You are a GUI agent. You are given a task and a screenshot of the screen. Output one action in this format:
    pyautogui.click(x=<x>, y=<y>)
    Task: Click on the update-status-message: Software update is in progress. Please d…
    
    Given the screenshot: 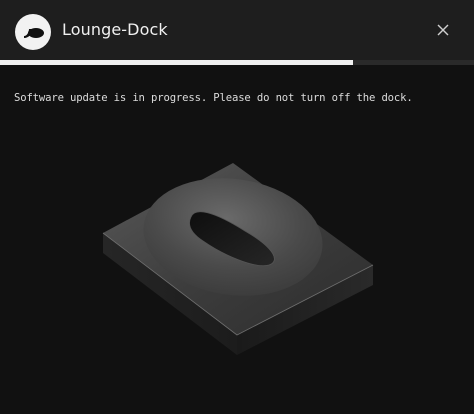 What is the action you would take?
    pyautogui.click(x=213, y=98)
    